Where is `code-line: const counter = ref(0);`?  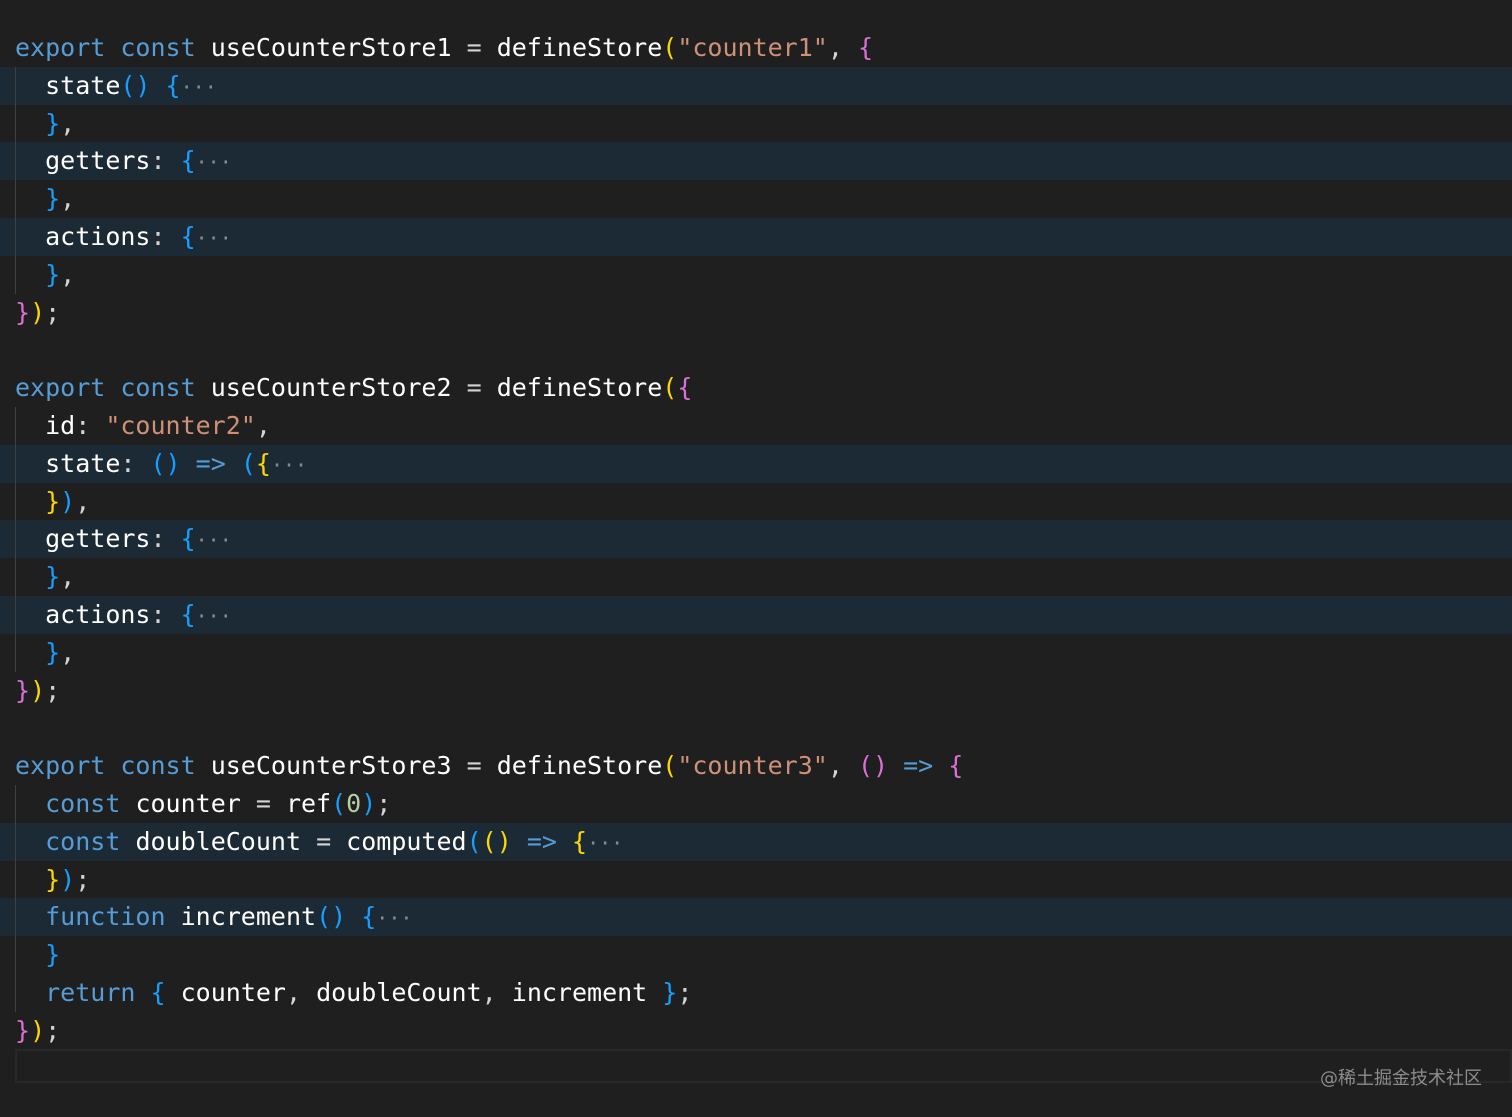 code-line: const counter = ref(0); is located at coordinates (756, 803).